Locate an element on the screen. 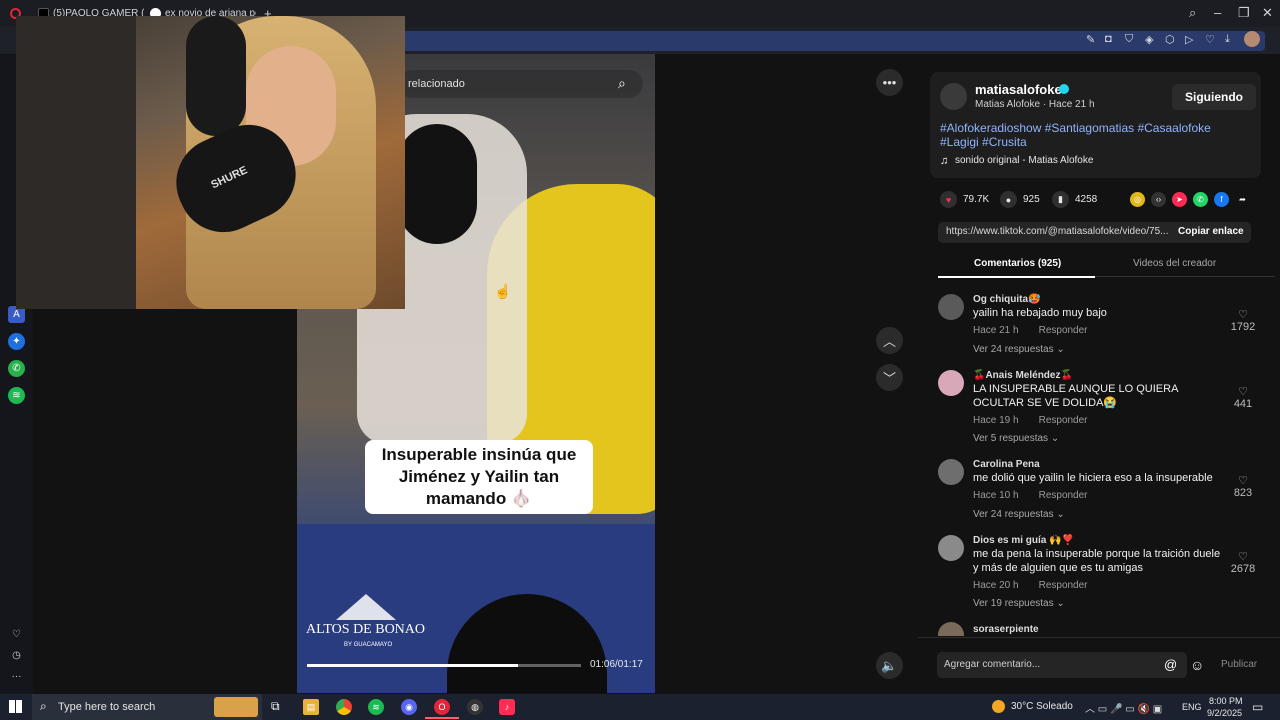 The height and width of the screenshot is (720, 1280). whatsapp-share-icon: ✆ is located at coordinates (1200, 199).